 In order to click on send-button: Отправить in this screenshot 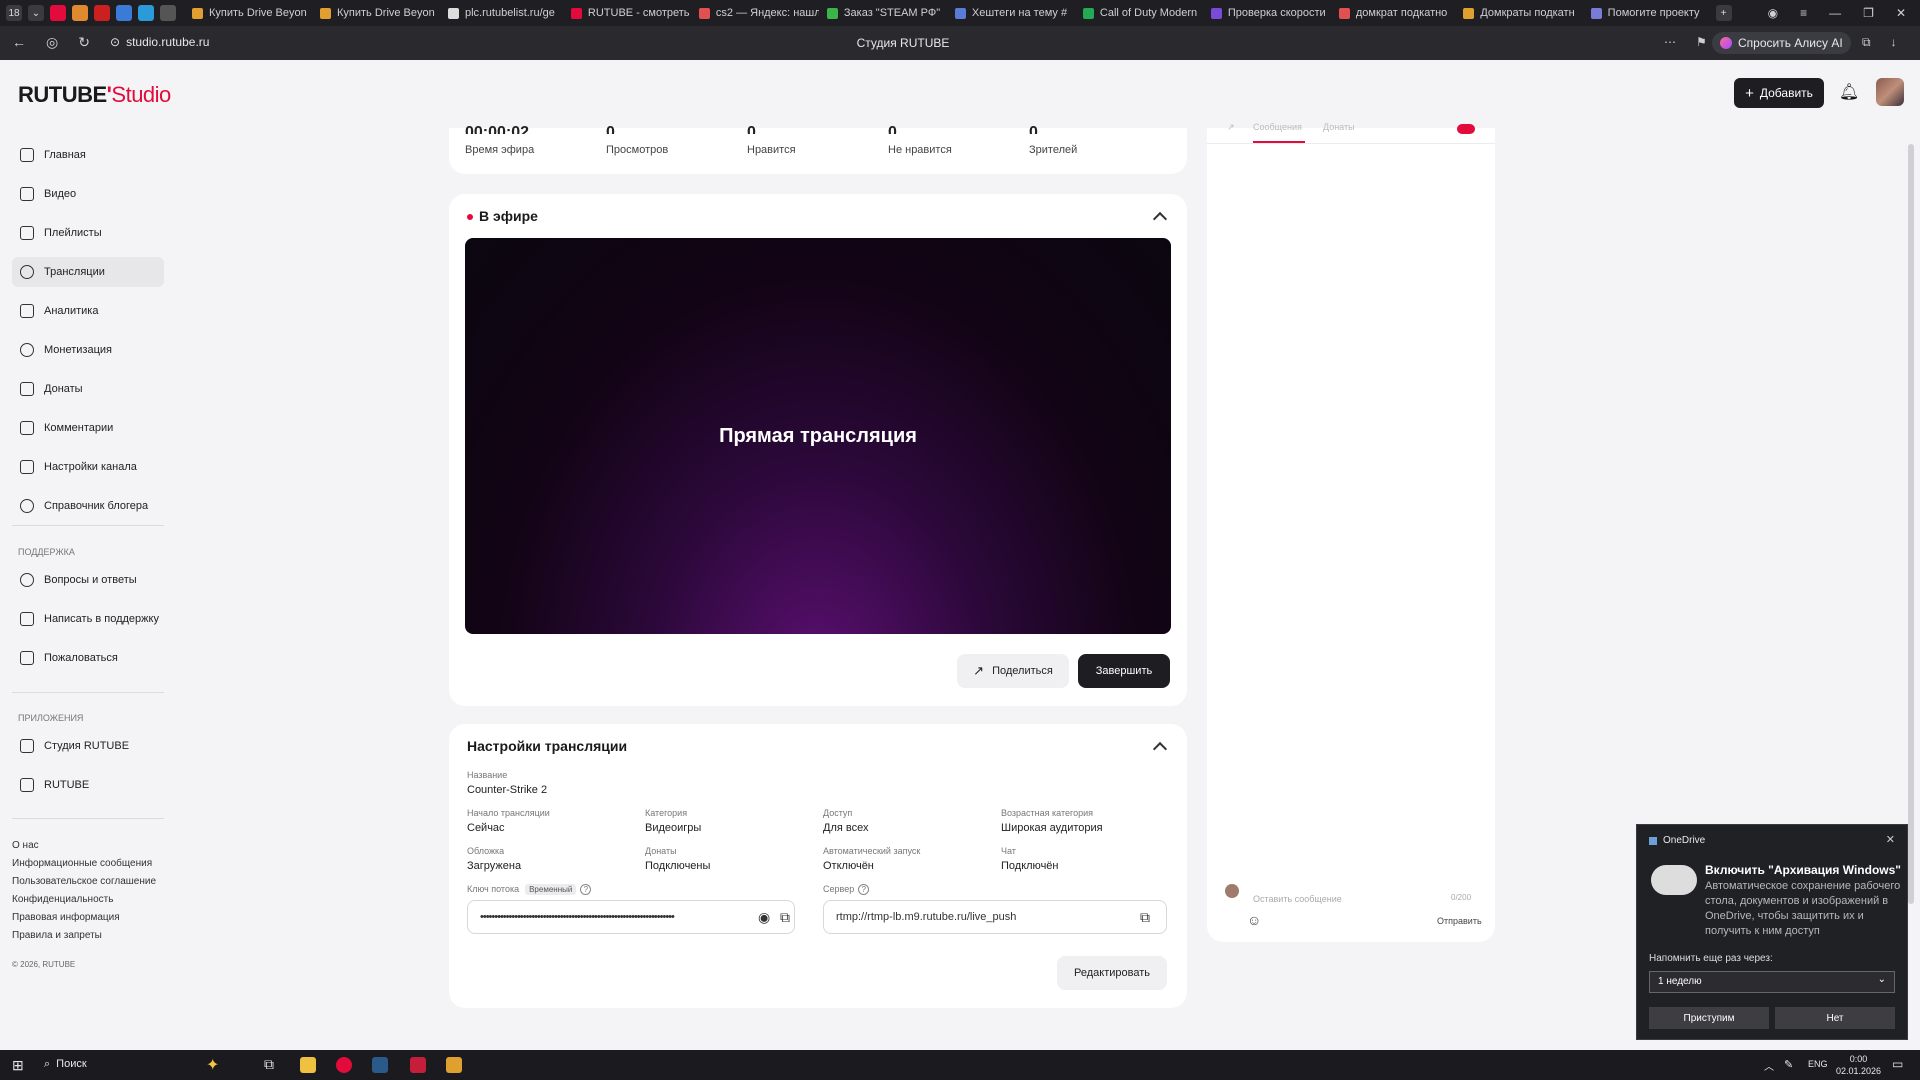, I will do `click(1459, 921)`.